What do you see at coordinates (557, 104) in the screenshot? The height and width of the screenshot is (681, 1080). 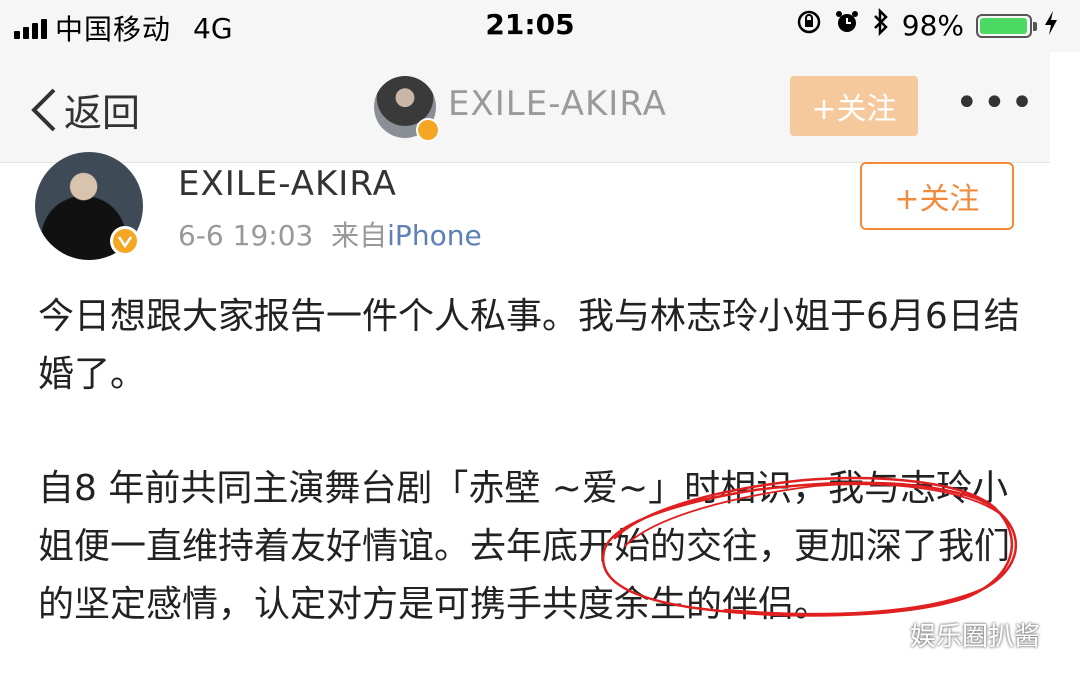 I see `nav-title: EXILE-AKIRA` at bounding box center [557, 104].